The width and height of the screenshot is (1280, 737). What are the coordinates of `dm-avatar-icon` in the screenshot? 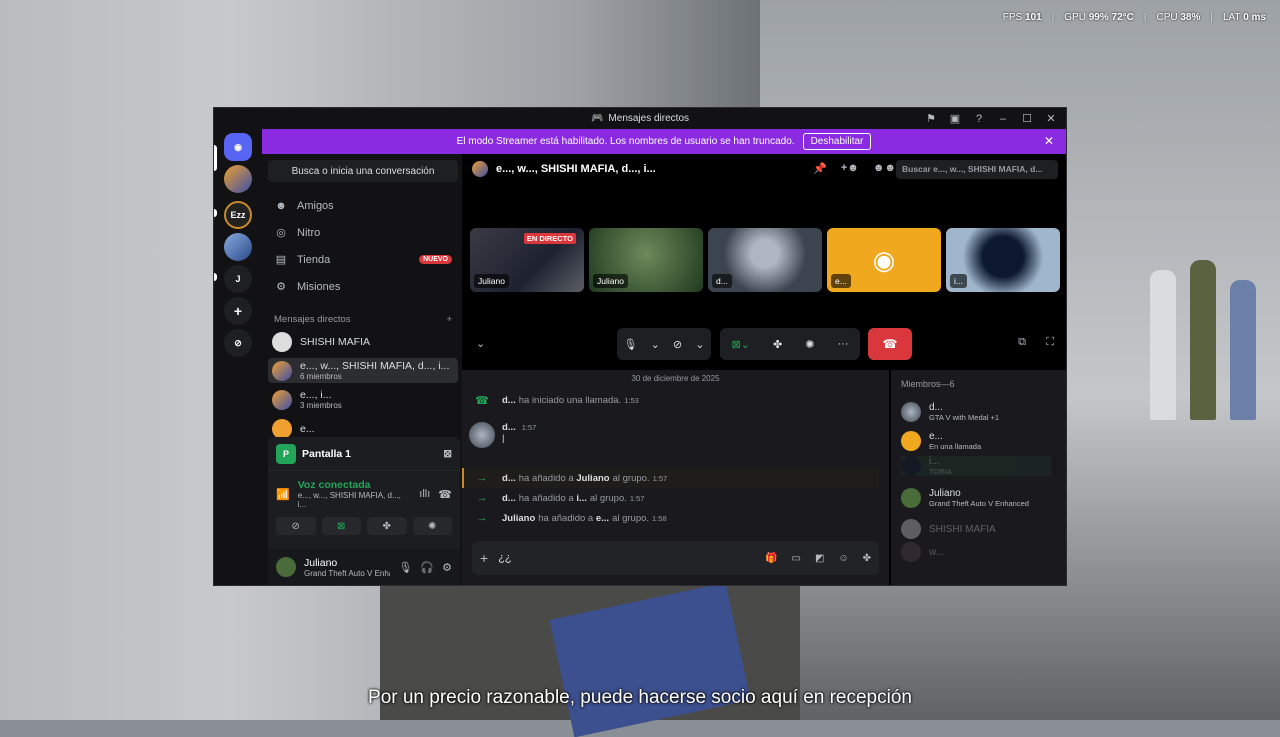 It's located at (238, 179).